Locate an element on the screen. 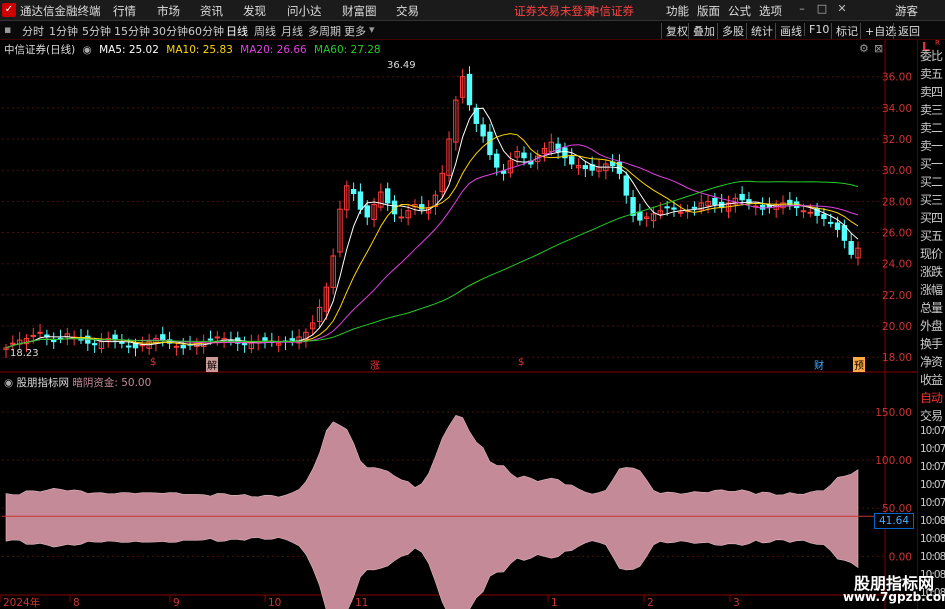 This screenshot has width=945, height=609. ma20-label: MA20: 26.66 is located at coordinates (273, 50).